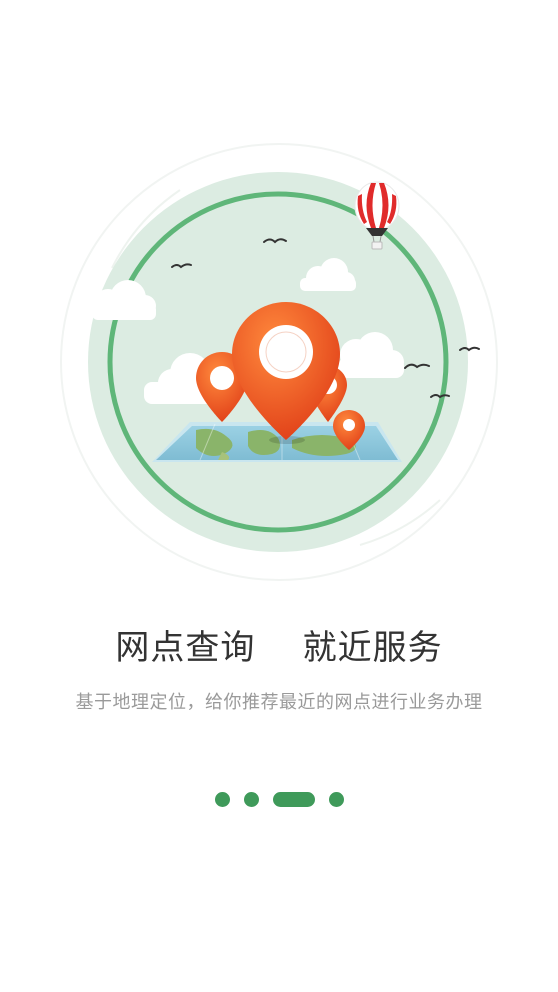  What do you see at coordinates (279, 702) in the screenshot?
I see `feature-subtitle: 基于地理定位，给你推荐最近的网点进行业务办理` at bounding box center [279, 702].